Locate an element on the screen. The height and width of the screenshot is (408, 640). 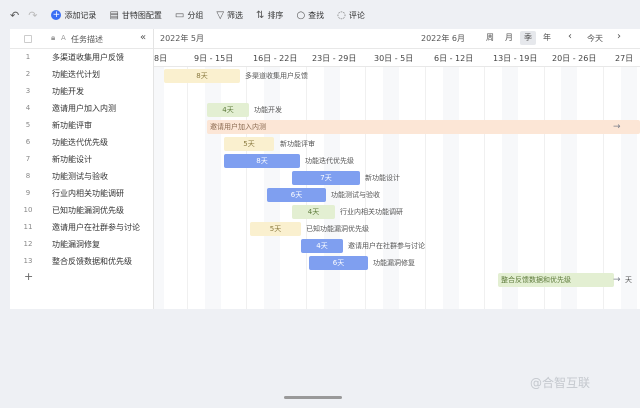
comment-icon: ◌ is located at coordinates (341, 15).